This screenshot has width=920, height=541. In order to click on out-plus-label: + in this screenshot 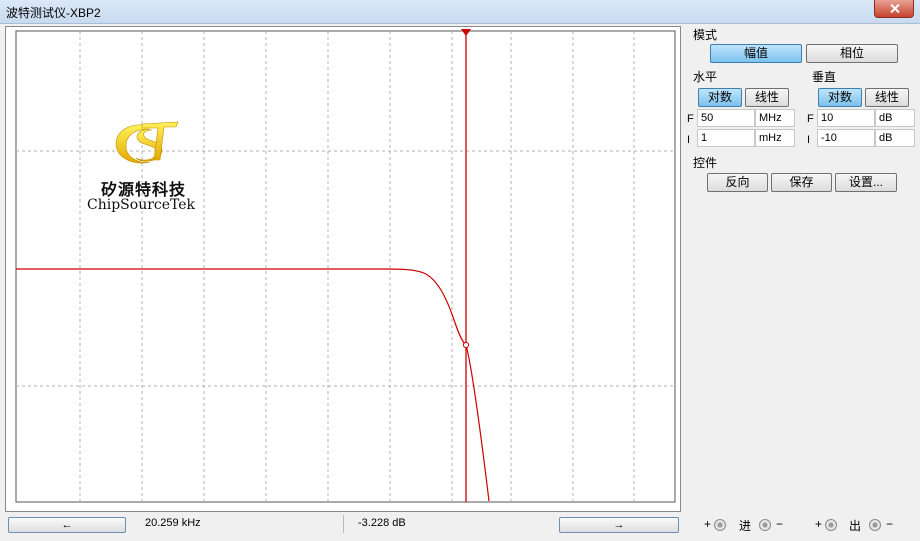, I will do `click(819, 524)`.